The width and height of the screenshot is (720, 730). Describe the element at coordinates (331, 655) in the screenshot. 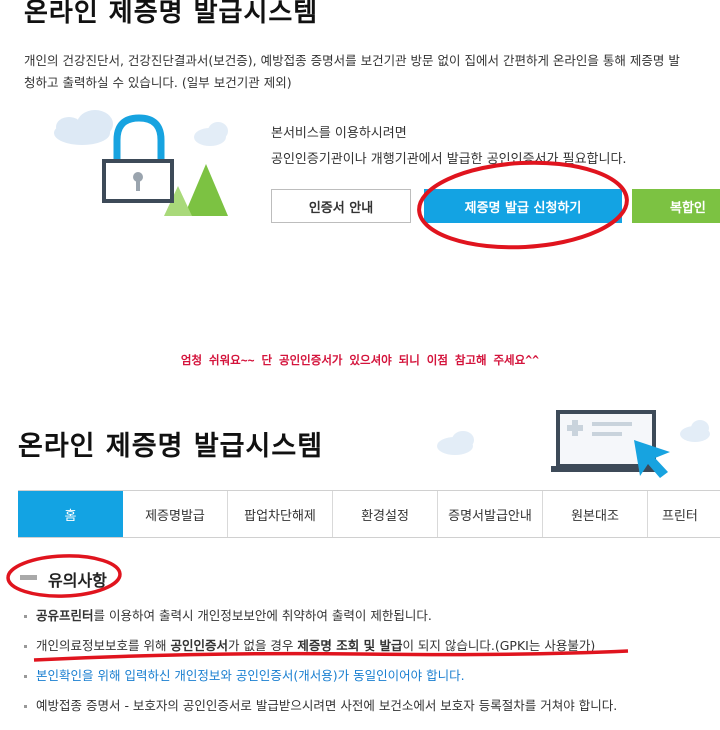

I see `annotation-underline` at that location.